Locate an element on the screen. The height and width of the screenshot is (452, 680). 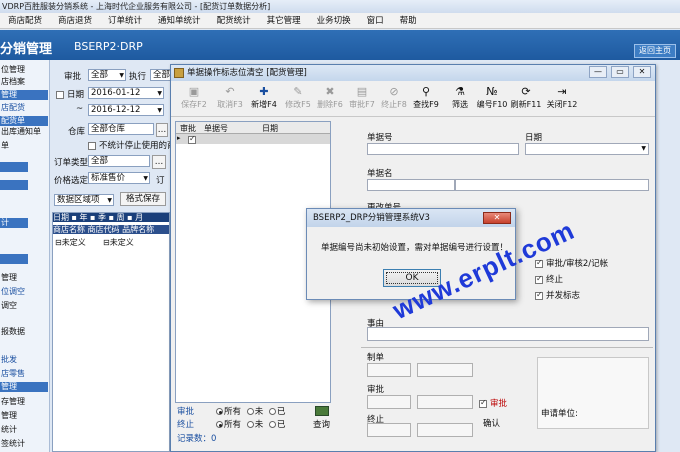
record-count: 记录数：0 is located at coordinates (196, 438).